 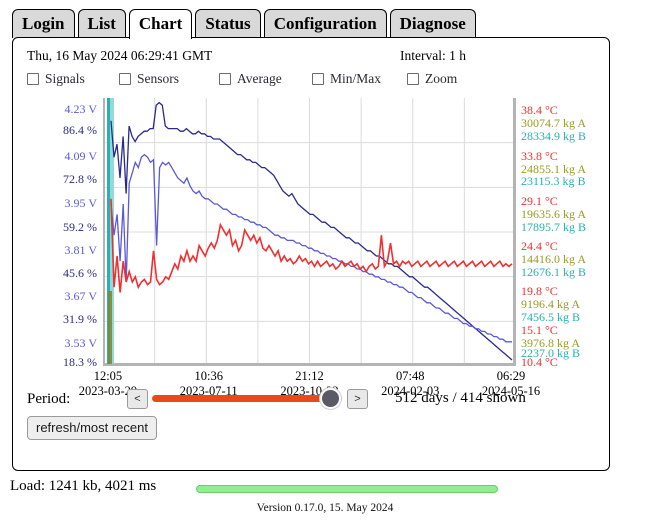 I want to click on left-axis-tick: 4.09 V, so click(x=80, y=155).